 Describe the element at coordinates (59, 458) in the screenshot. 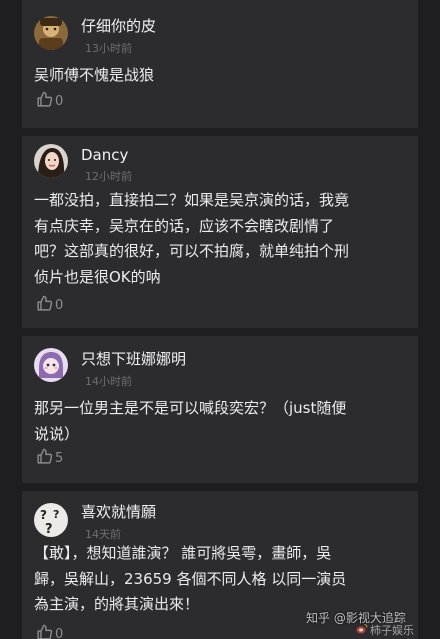

I see `like-count: 5` at that location.